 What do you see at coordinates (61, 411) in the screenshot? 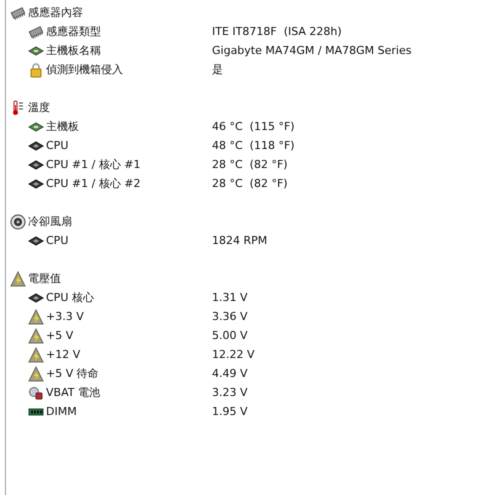
I see `sensor-label: DIMM` at bounding box center [61, 411].